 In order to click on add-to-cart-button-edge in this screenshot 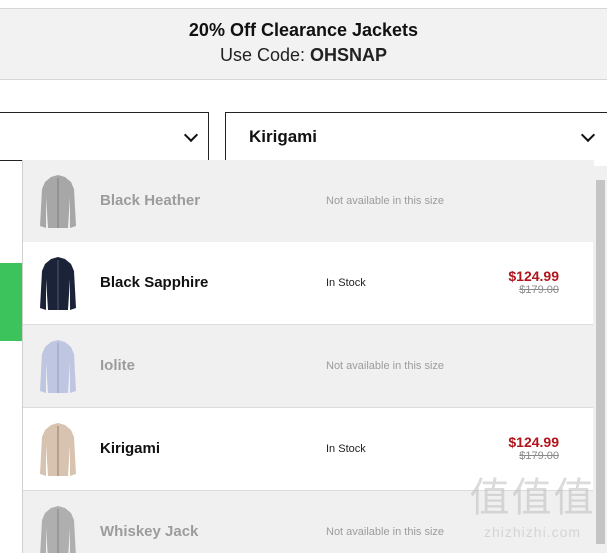, I will do `click(11, 302)`.